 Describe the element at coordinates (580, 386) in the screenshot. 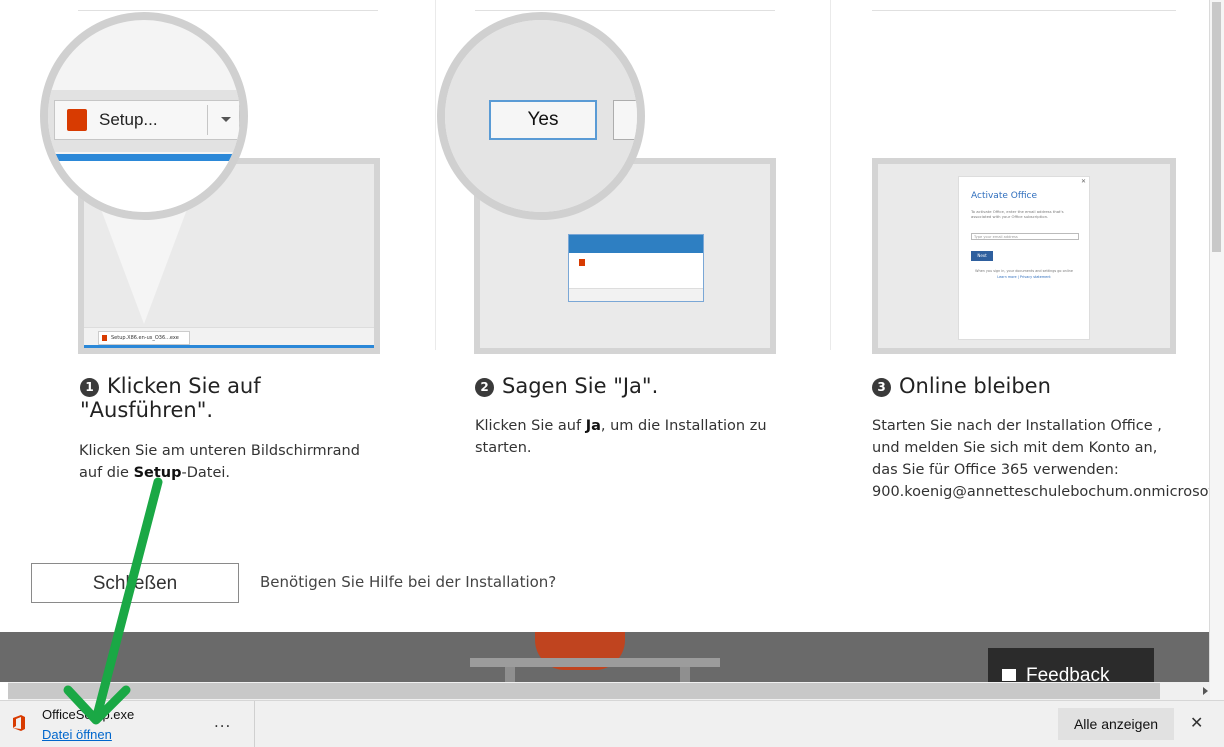

I see `step-title-line: Sagen Sie "Ja".` at that location.